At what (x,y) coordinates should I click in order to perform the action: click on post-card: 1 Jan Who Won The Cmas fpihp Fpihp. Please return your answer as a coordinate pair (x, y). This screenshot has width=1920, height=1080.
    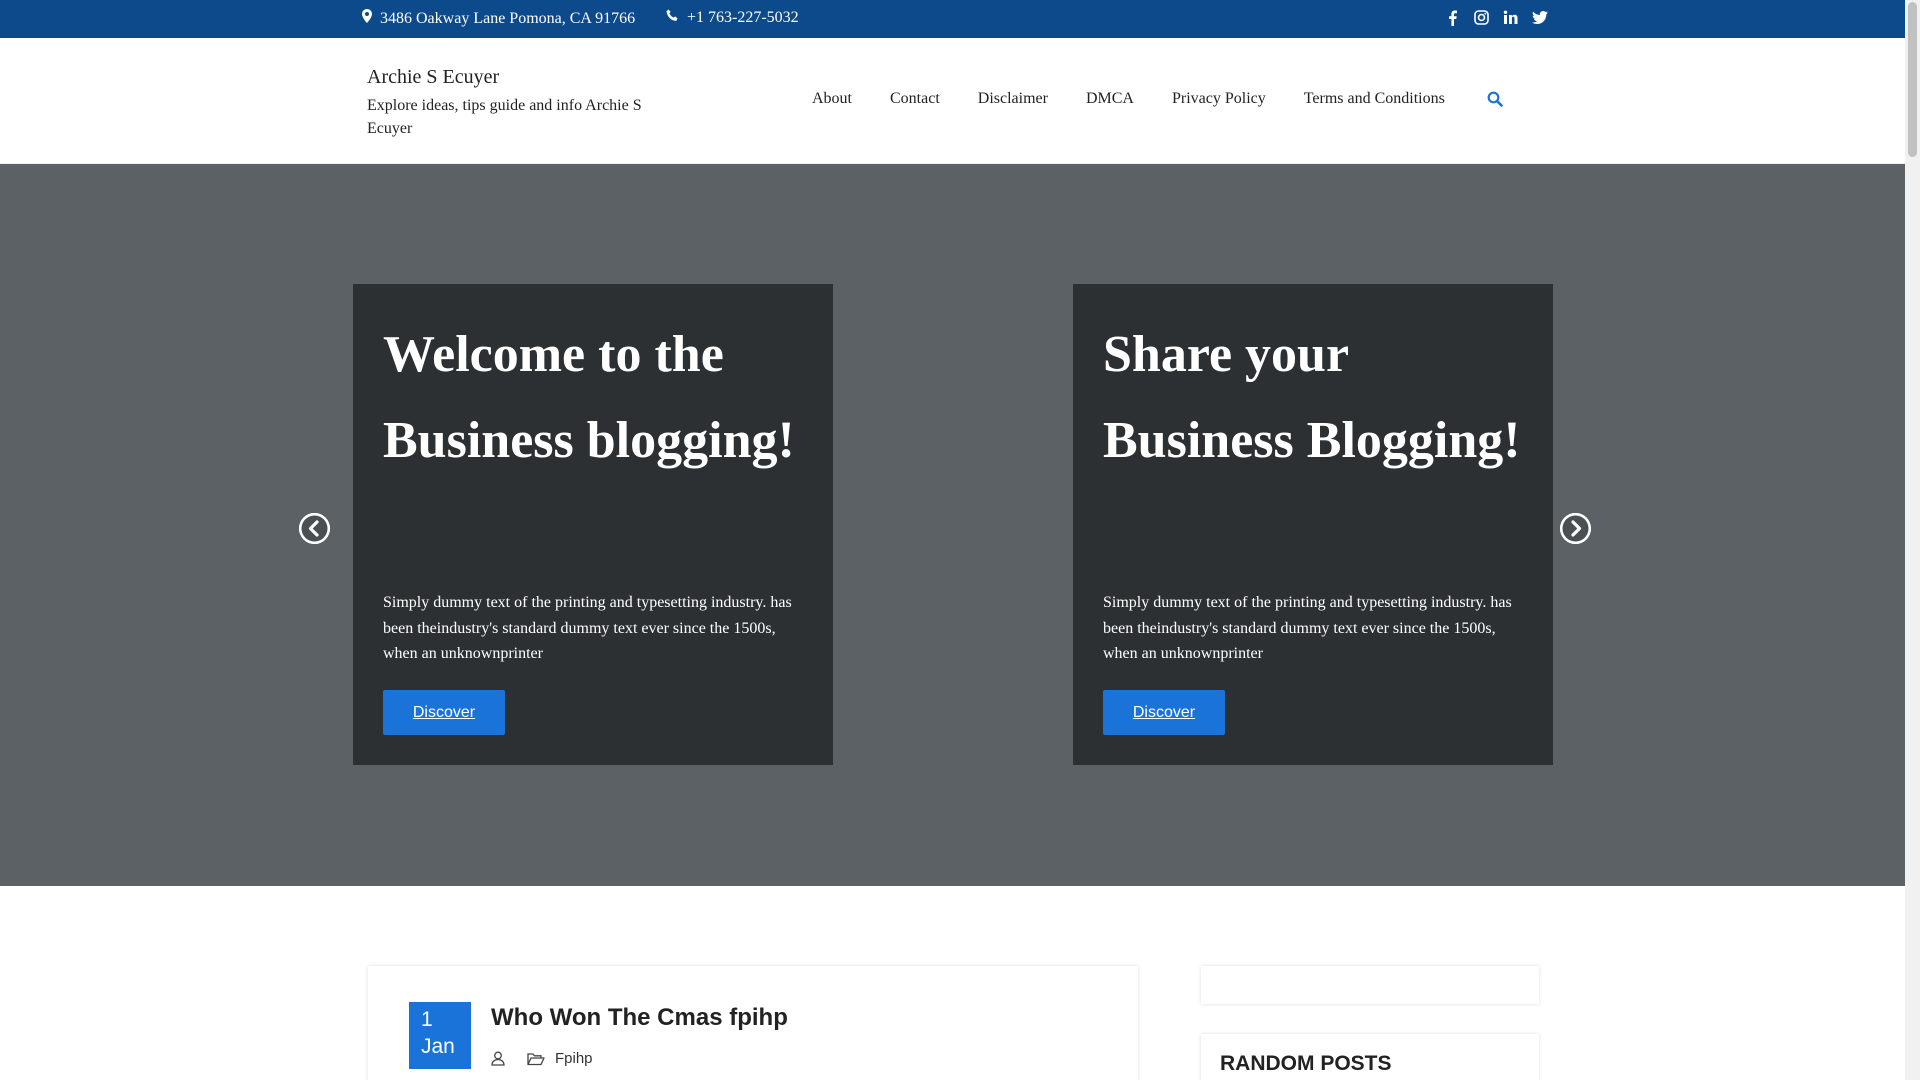
    Looking at the image, I should click on (753, 1023).